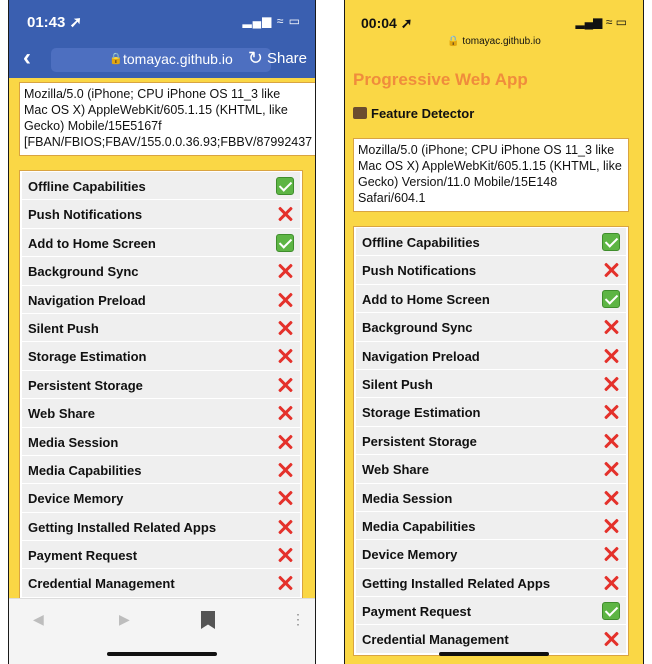  What do you see at coordinates (87, 357) in the screenshot?
I see `feature-label: Storage Estimation` at bounding box center [87, 357].